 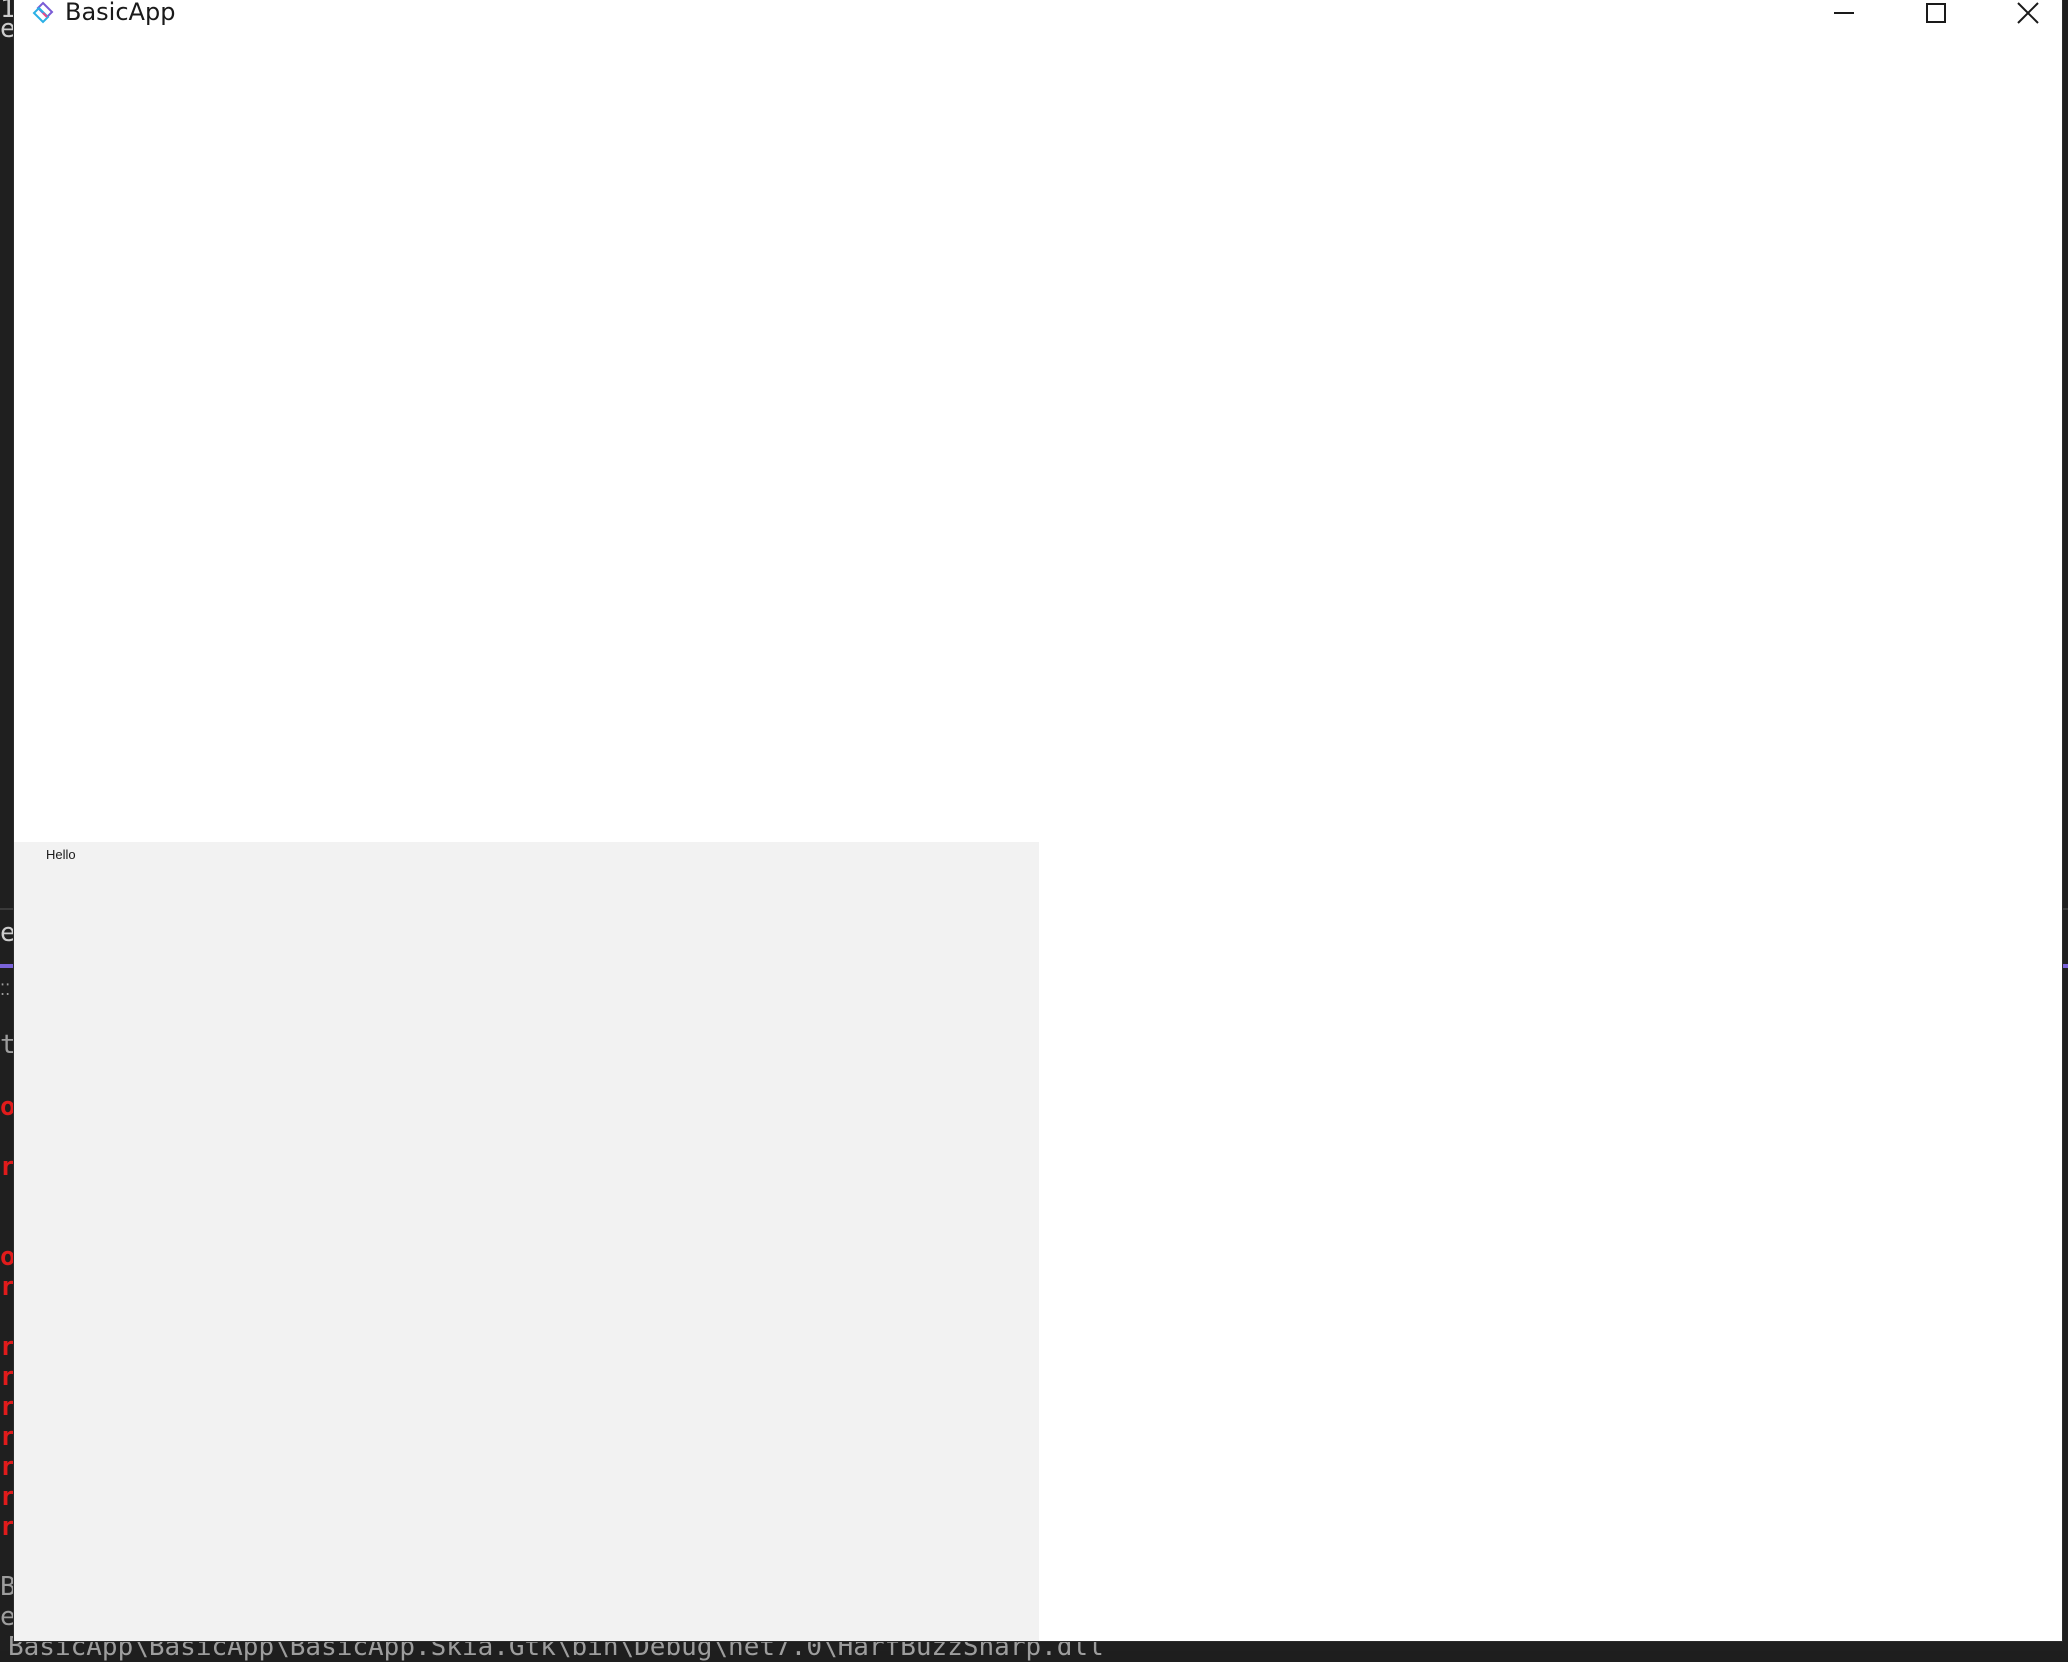 I want to click on minimize-button, so click(x=1844, y=15).